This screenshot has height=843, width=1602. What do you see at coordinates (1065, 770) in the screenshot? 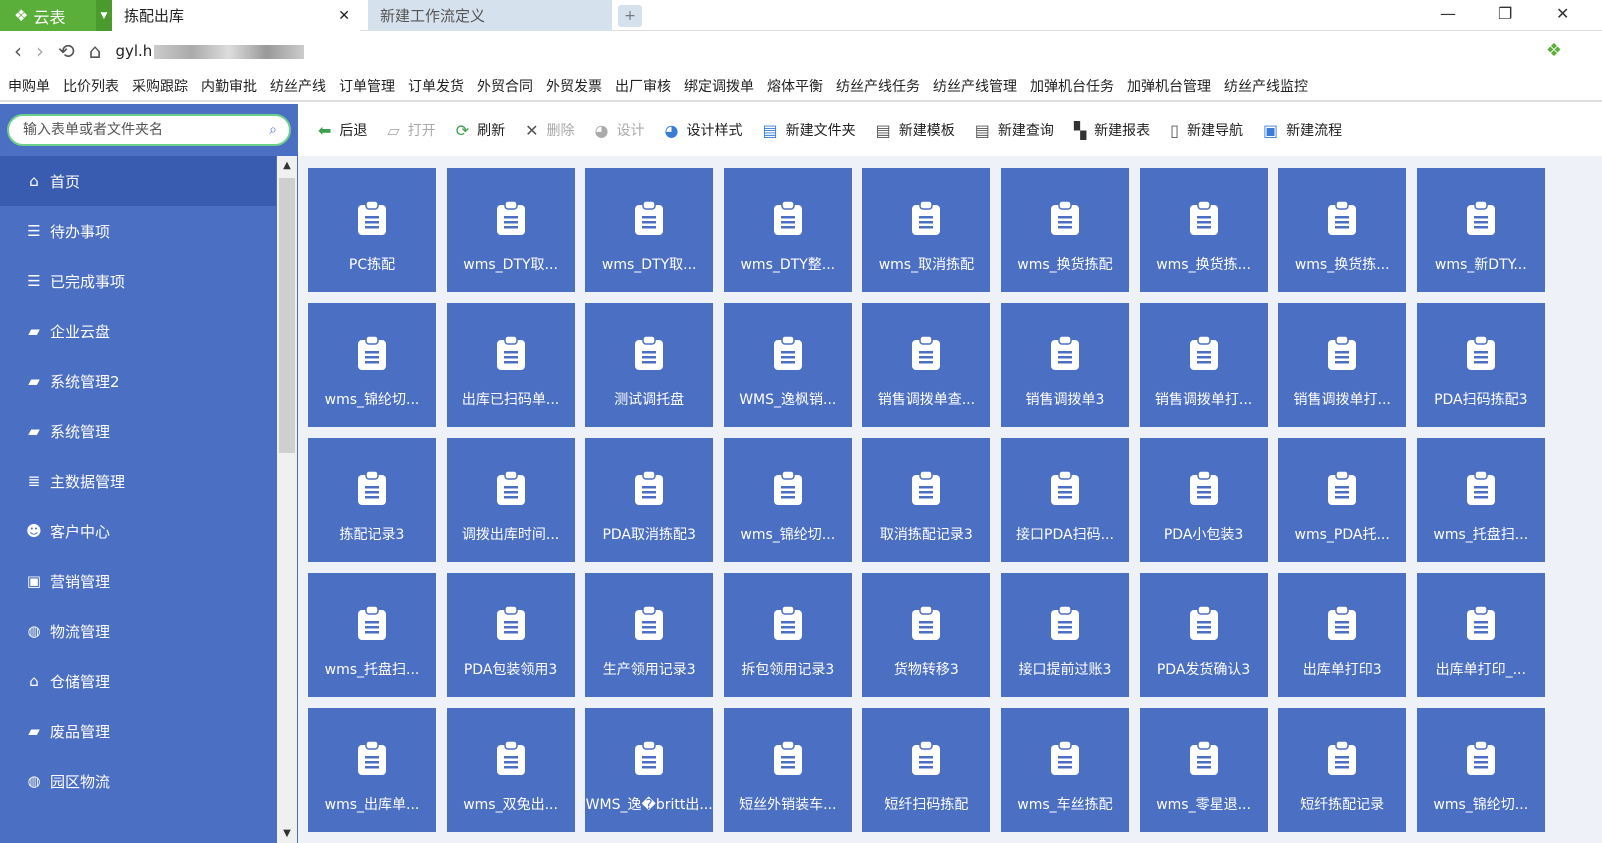
I see `form-tile: wms_车丝拣配` at bounding box center [1065, 770].